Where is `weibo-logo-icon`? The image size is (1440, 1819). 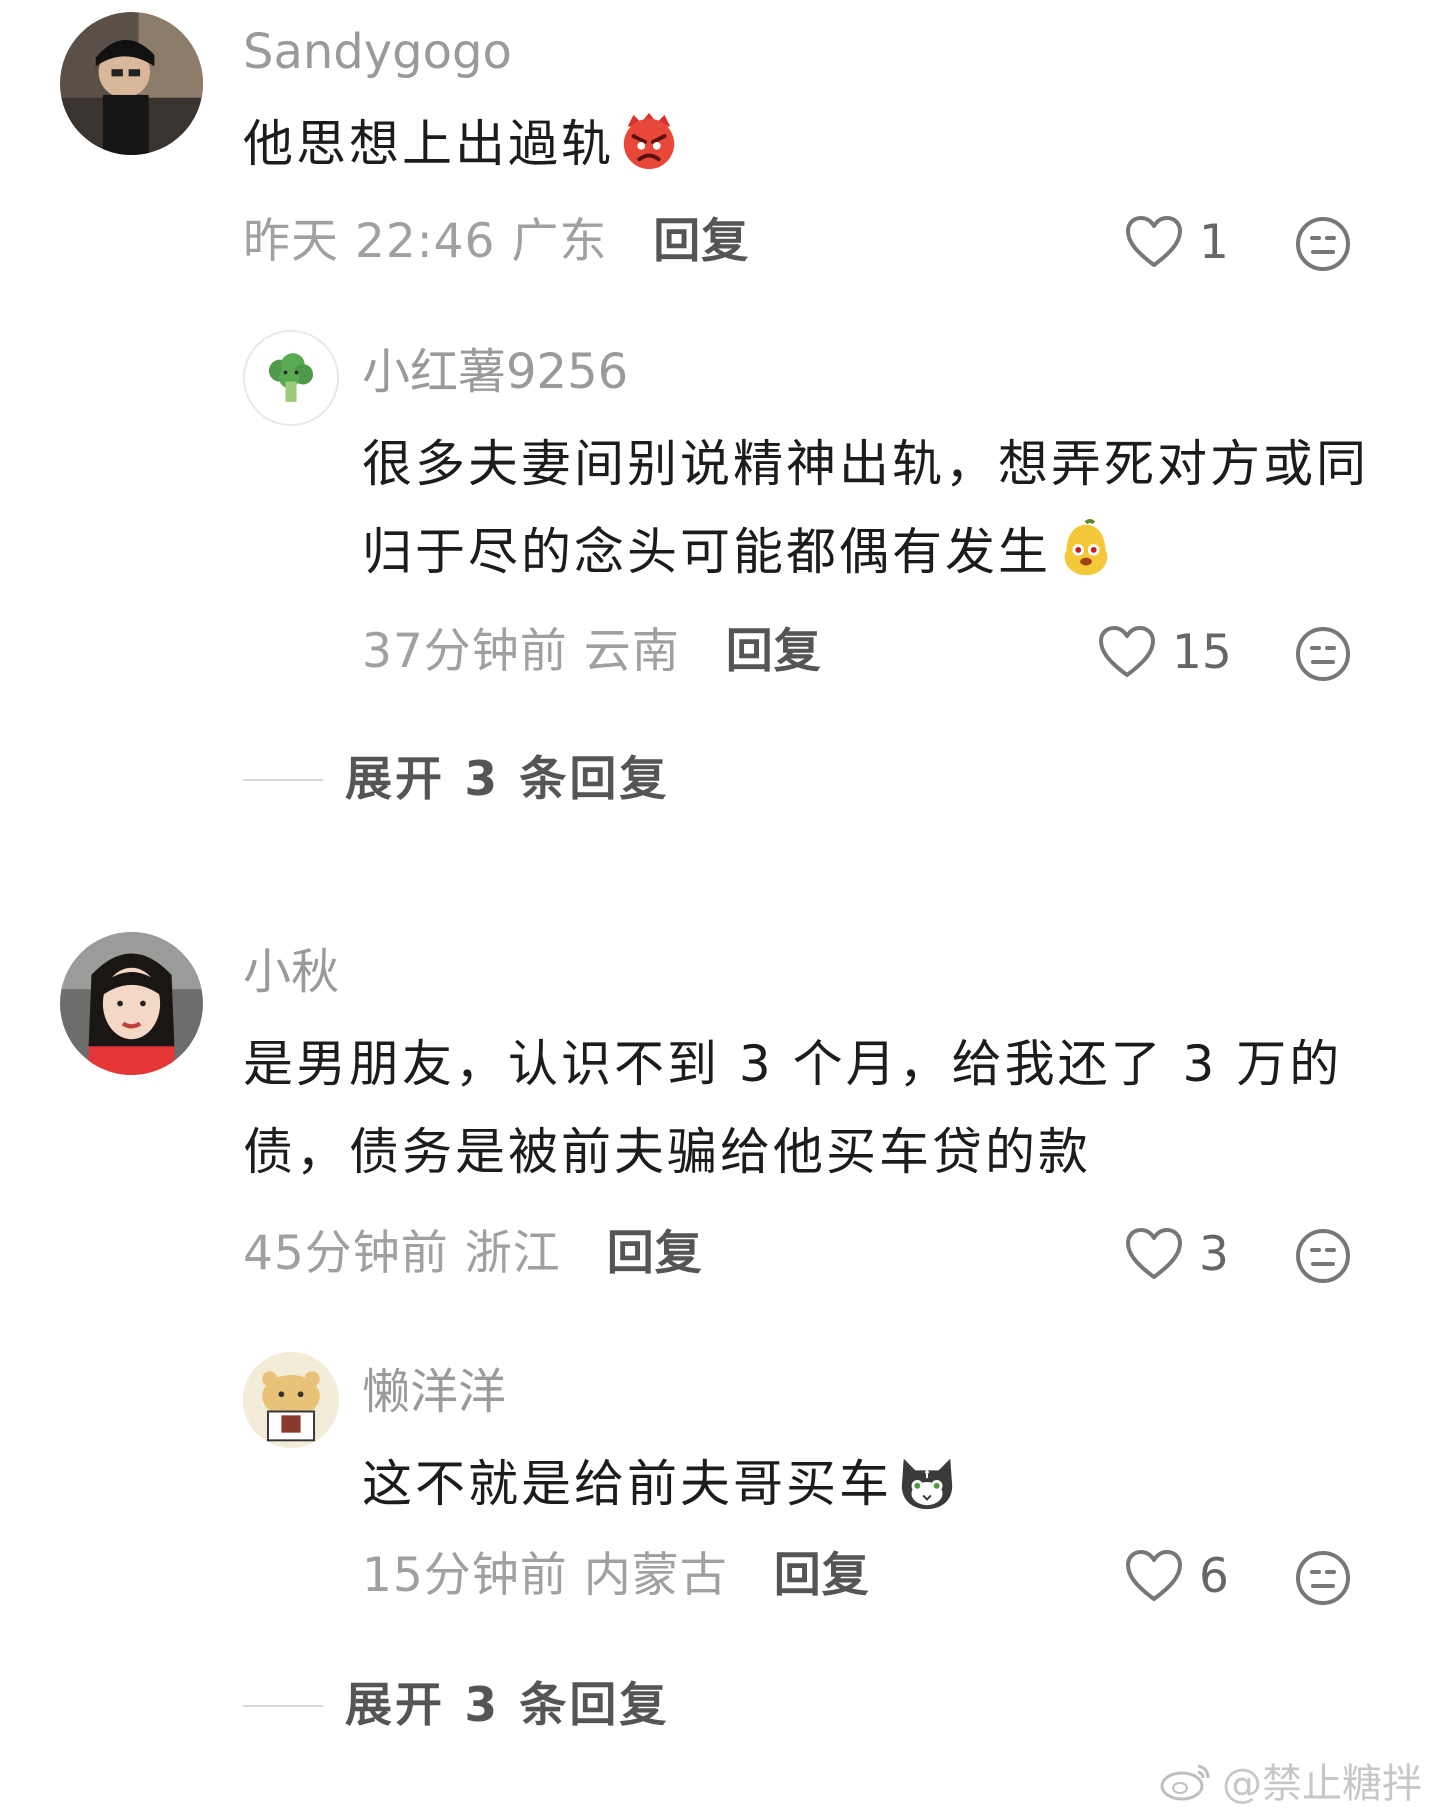
weibo-logo-icon is located at coordinates (1185, 1782).